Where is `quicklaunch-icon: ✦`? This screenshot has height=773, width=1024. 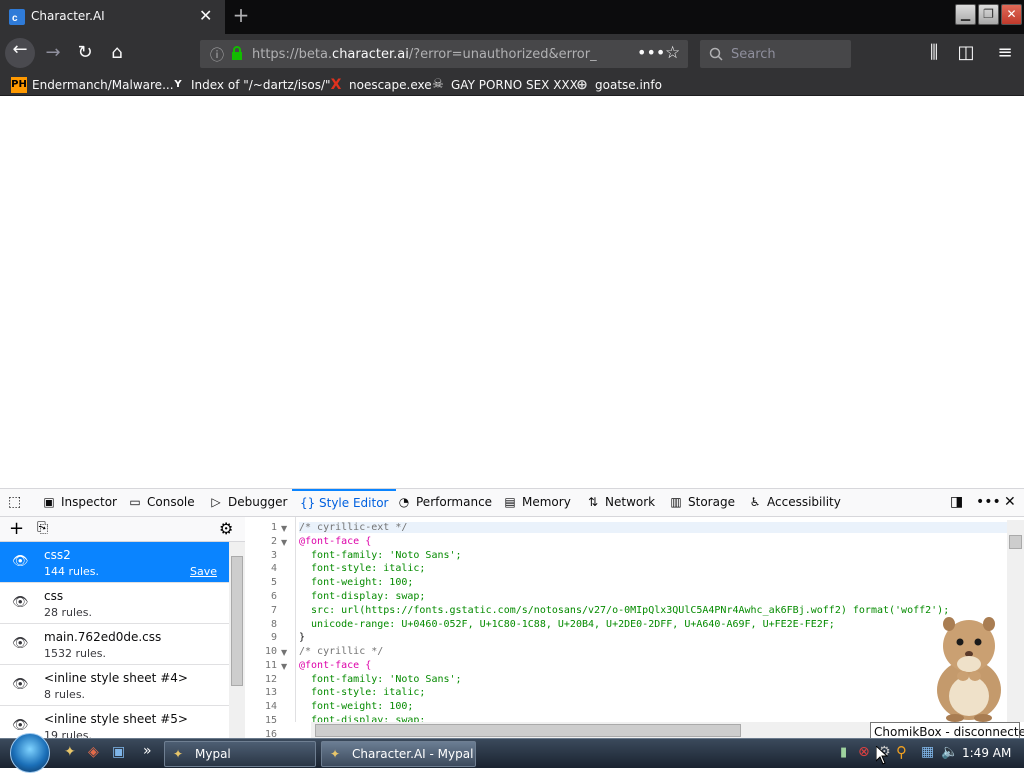 quicklaunch-icon: ✦ is located at coordinates (70, 752).